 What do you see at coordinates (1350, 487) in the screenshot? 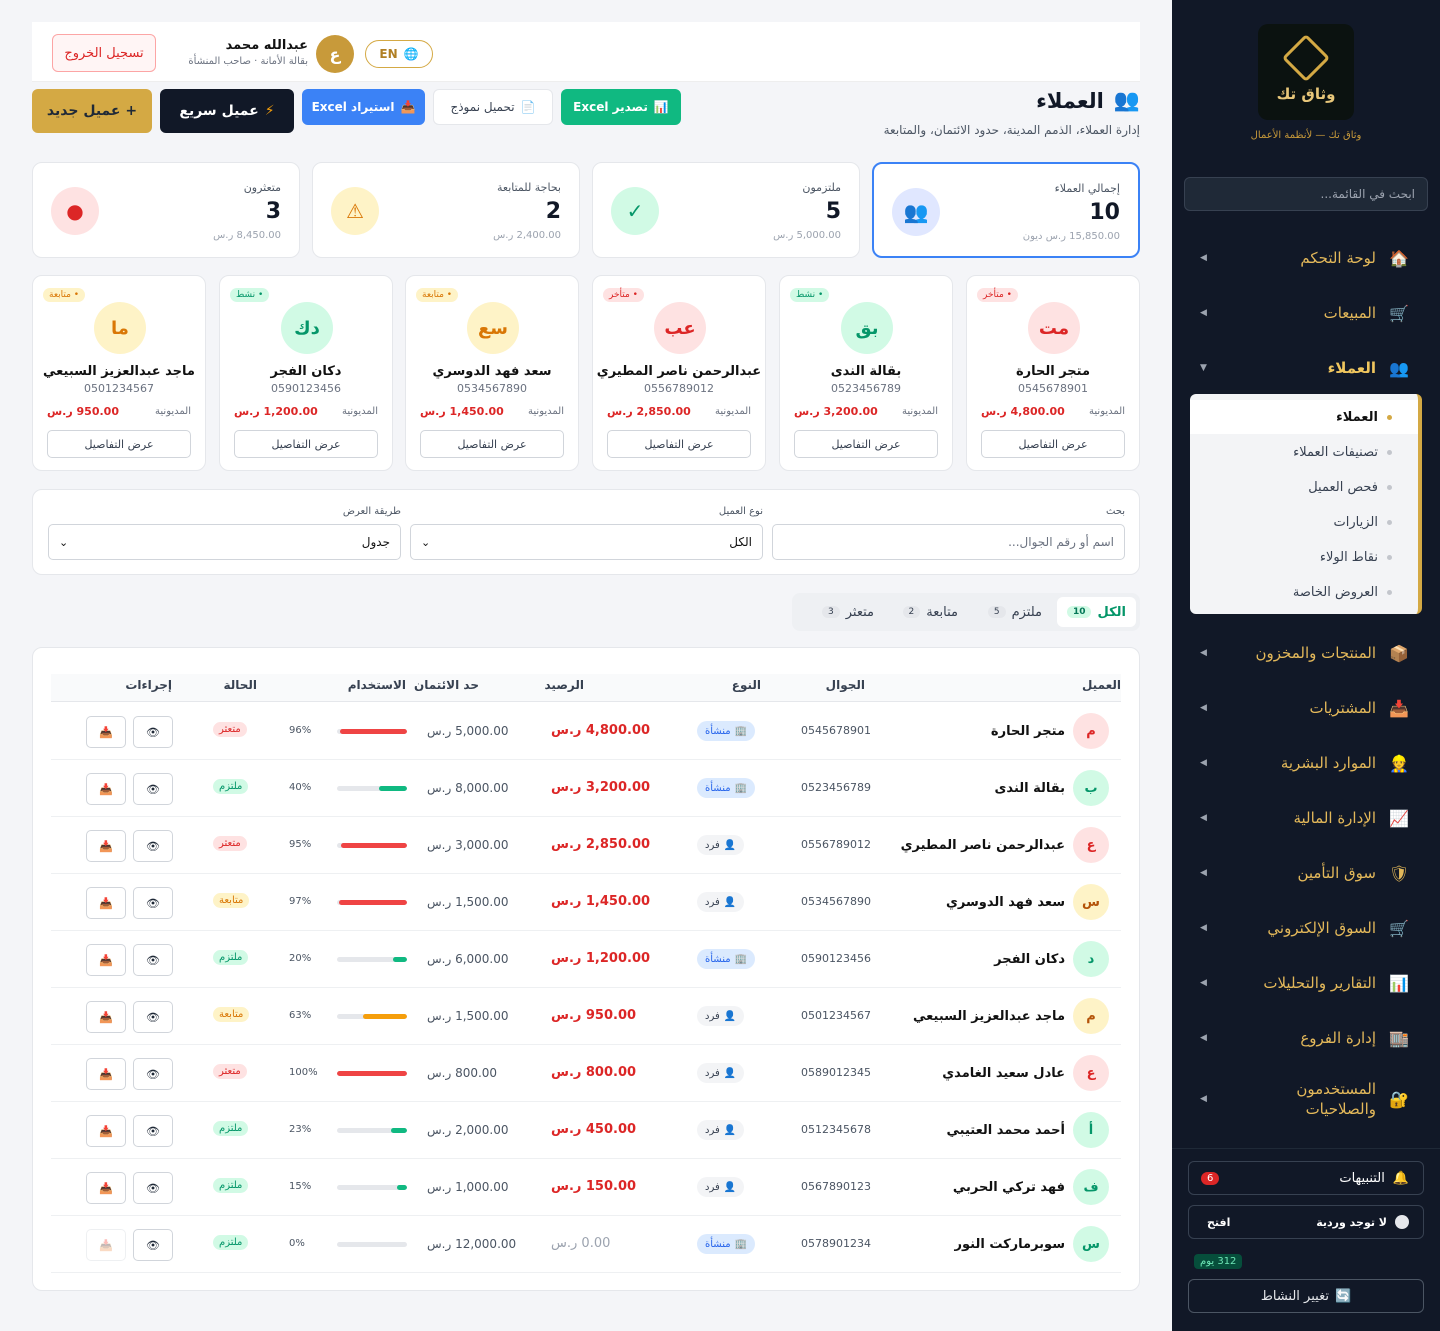
I see `submenu-item: فحص العميل` at bounding box center [1350, 487].